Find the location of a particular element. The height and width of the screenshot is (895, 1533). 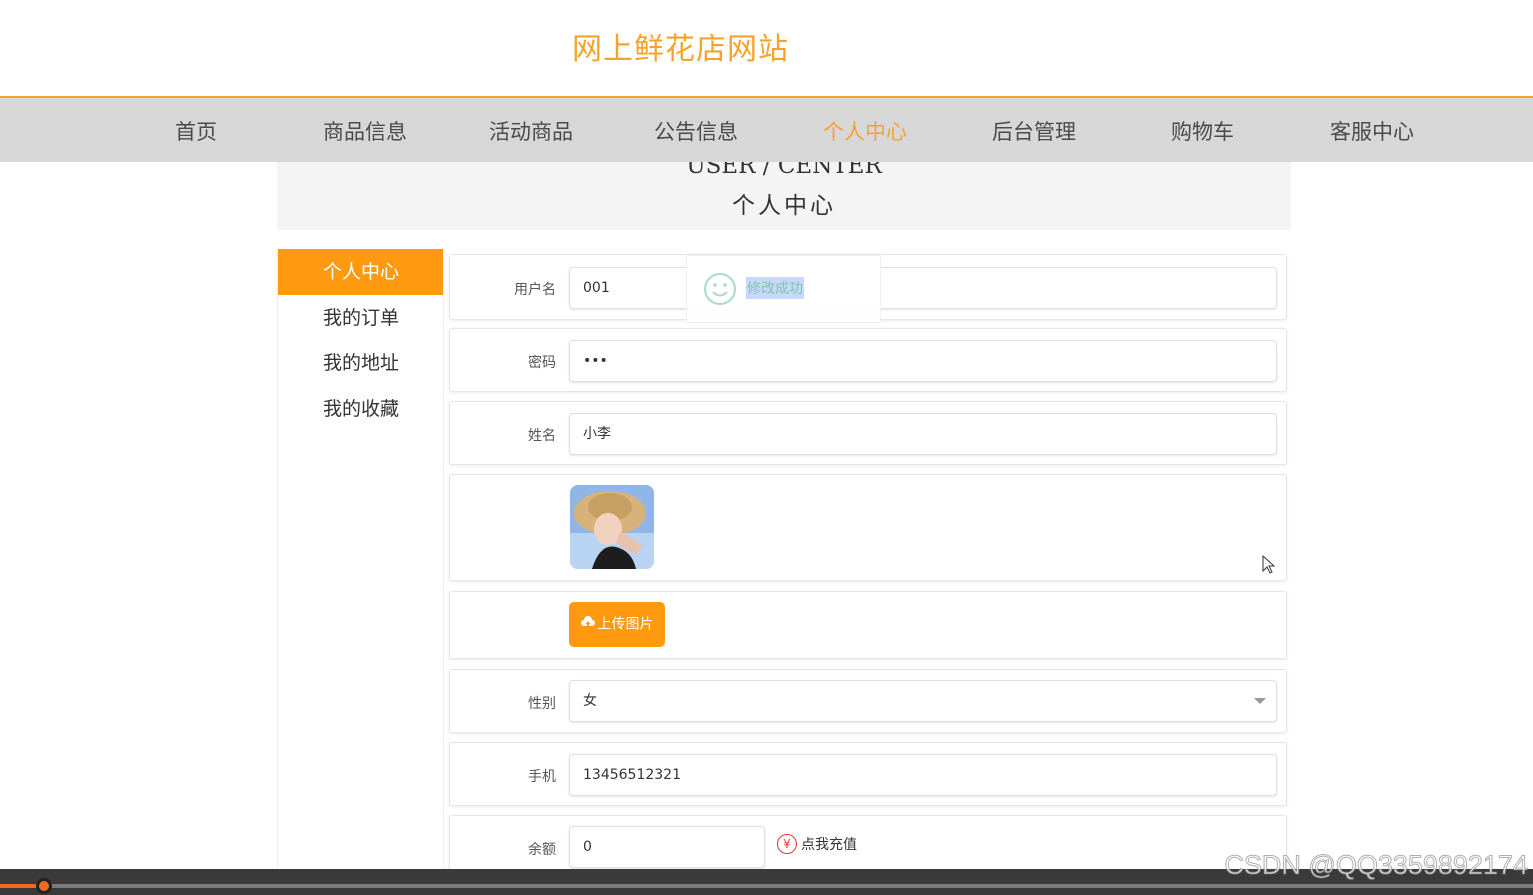

sidebar-item-user-center: 个人中心 is located at coordinates (361, 272).